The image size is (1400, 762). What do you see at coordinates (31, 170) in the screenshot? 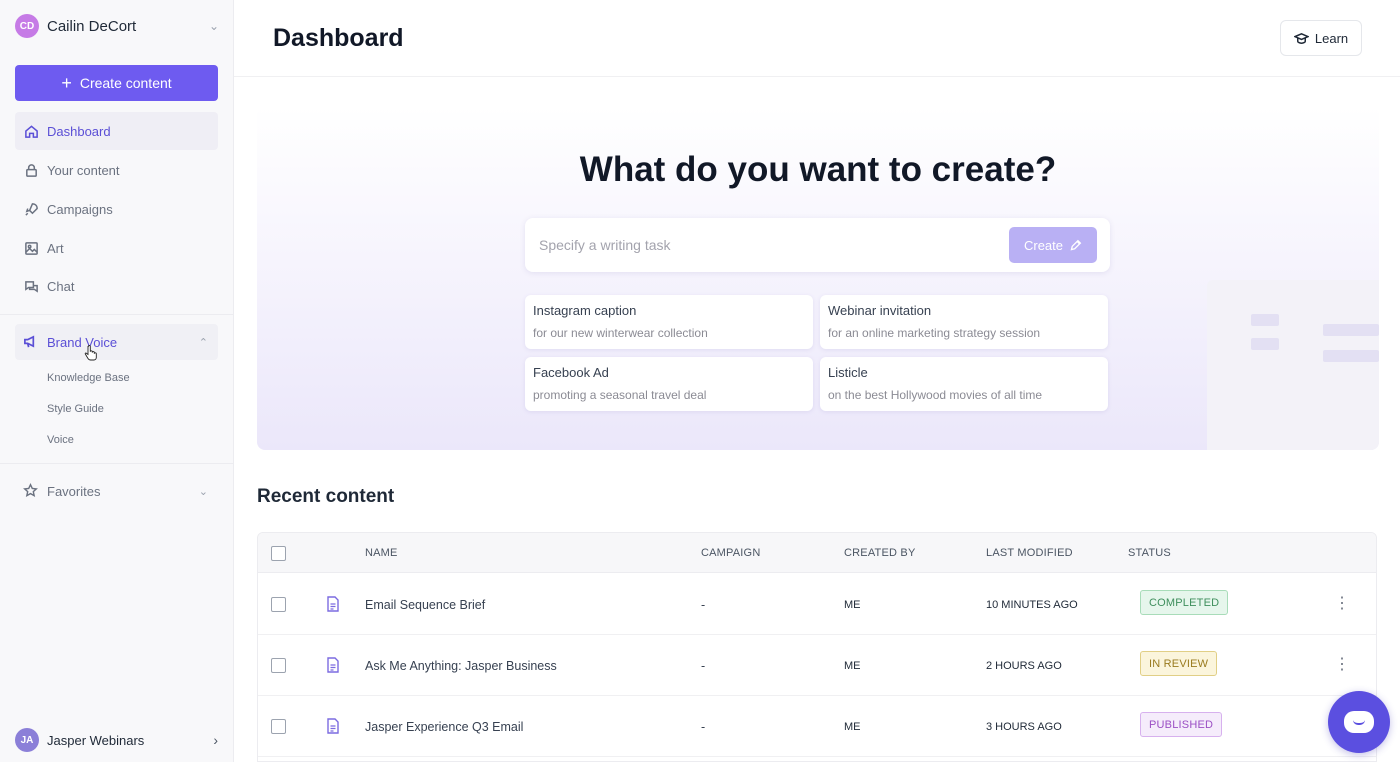
I see `lock-icon` at bounding box center [31, 170].